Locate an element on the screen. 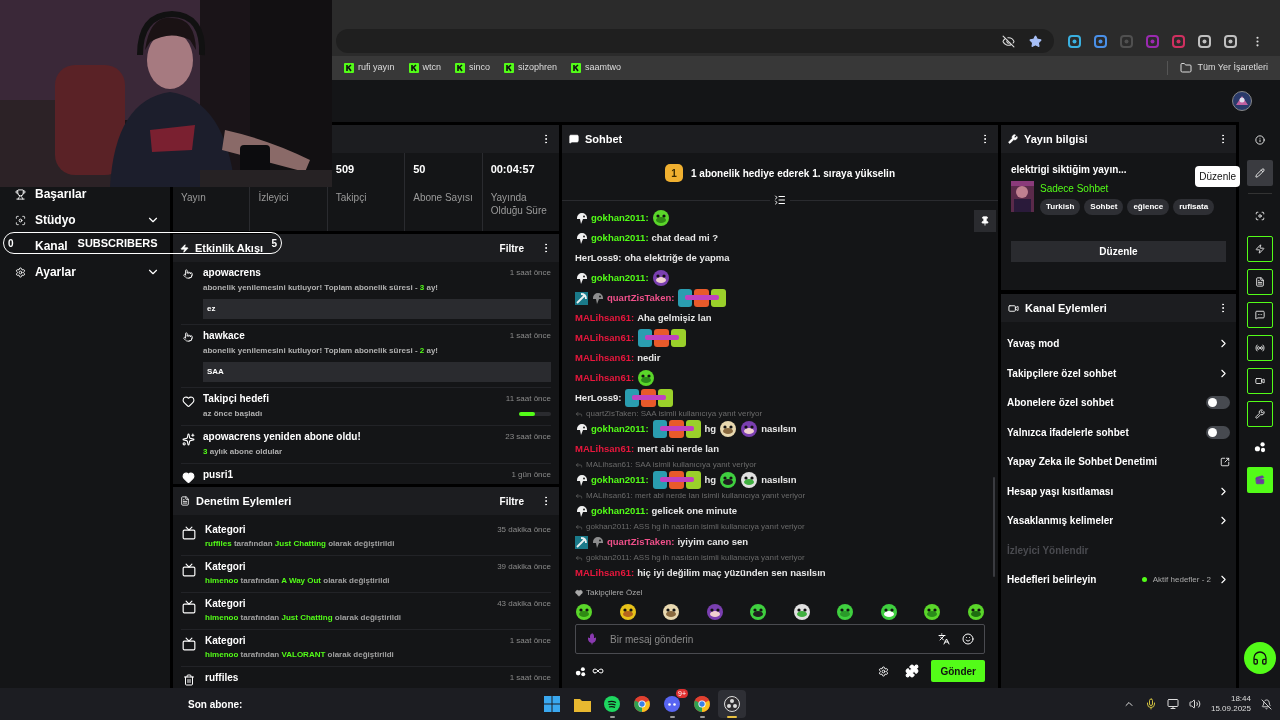  sidebar-item: Ayarlar is located at coordinates (87, 272).